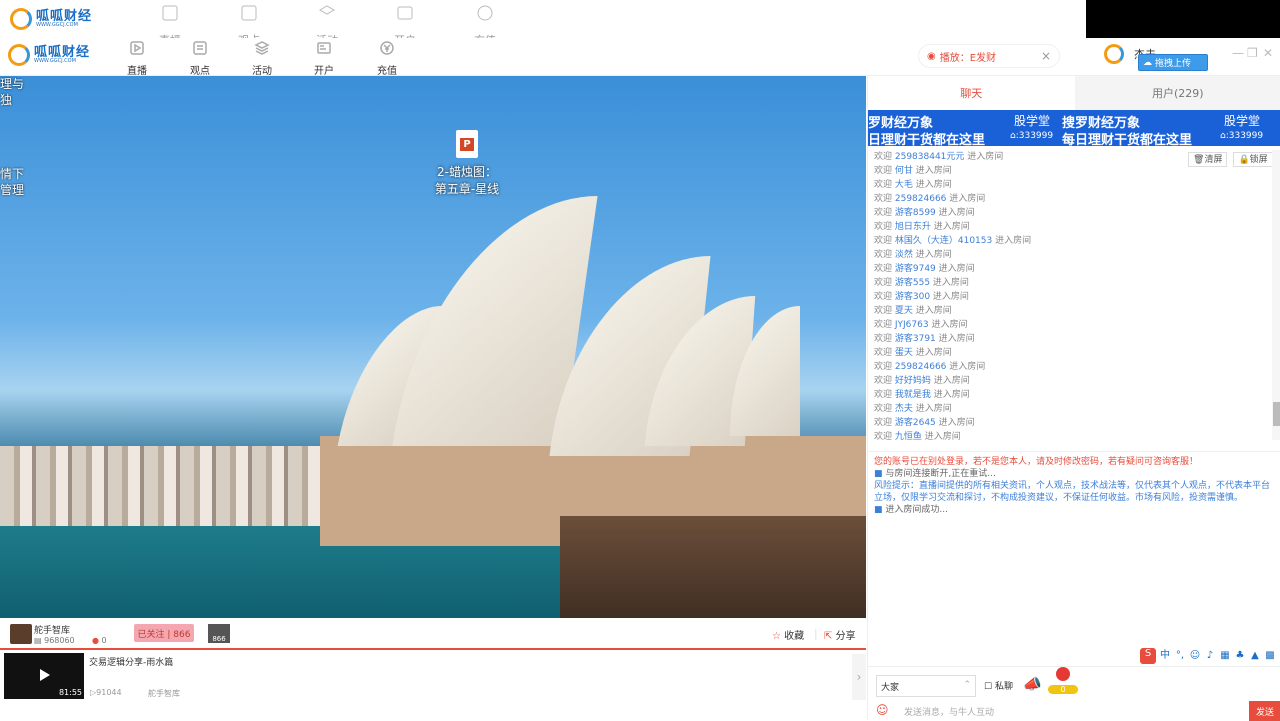  What do you see at coordinates (1270, 656) in the screenshot?
I see `grid-icon: ▩` at bounding box center [1270, 656].